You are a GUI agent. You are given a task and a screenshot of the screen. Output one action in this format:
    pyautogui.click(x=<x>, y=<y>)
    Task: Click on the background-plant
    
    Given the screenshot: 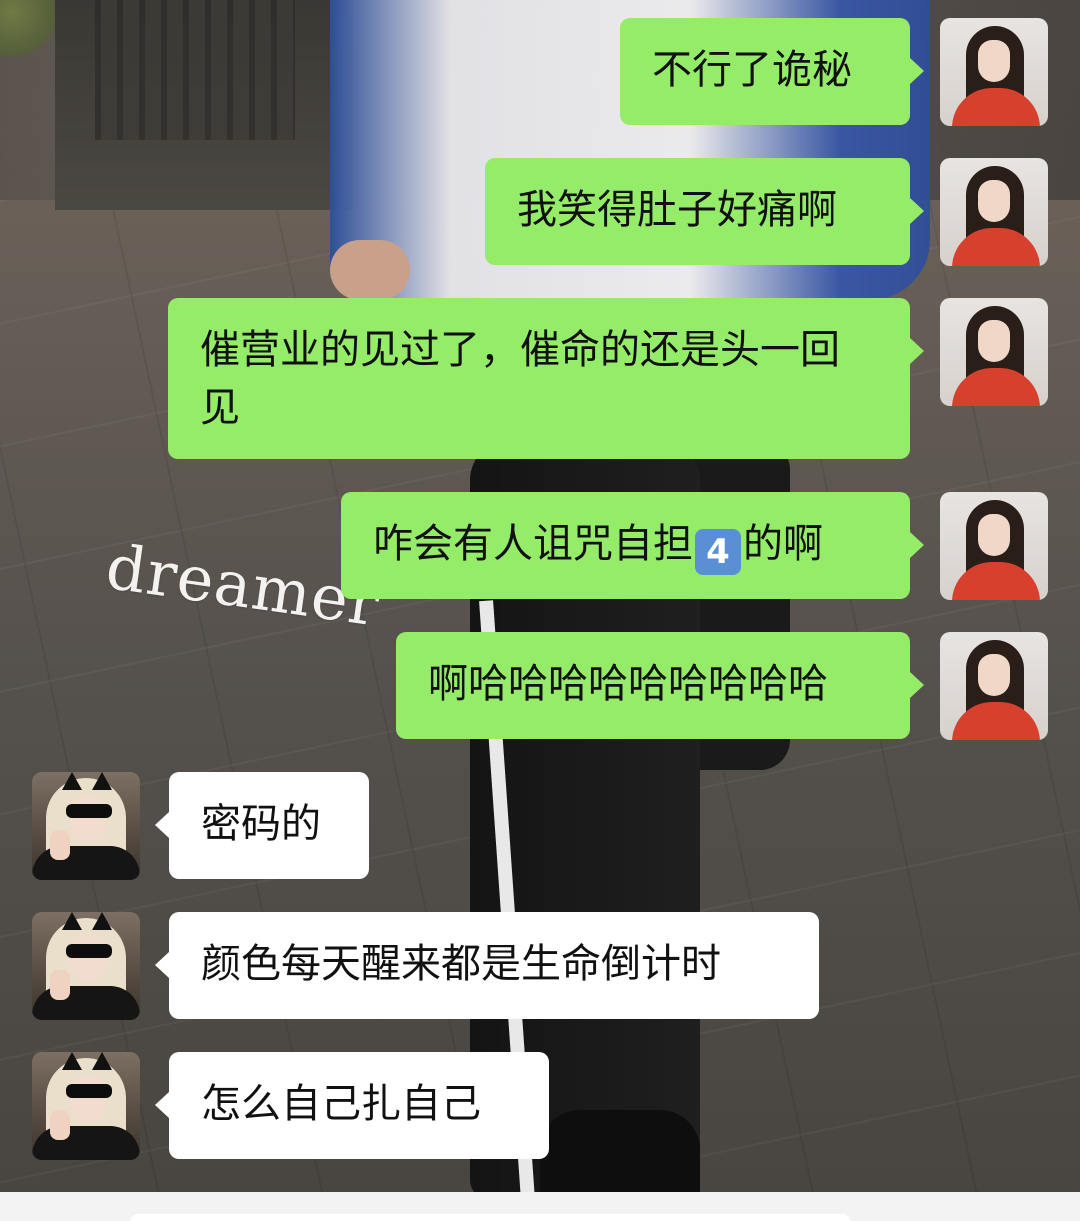 What is the action you would take?
    pyautogui.click(x=30, y=30)
    